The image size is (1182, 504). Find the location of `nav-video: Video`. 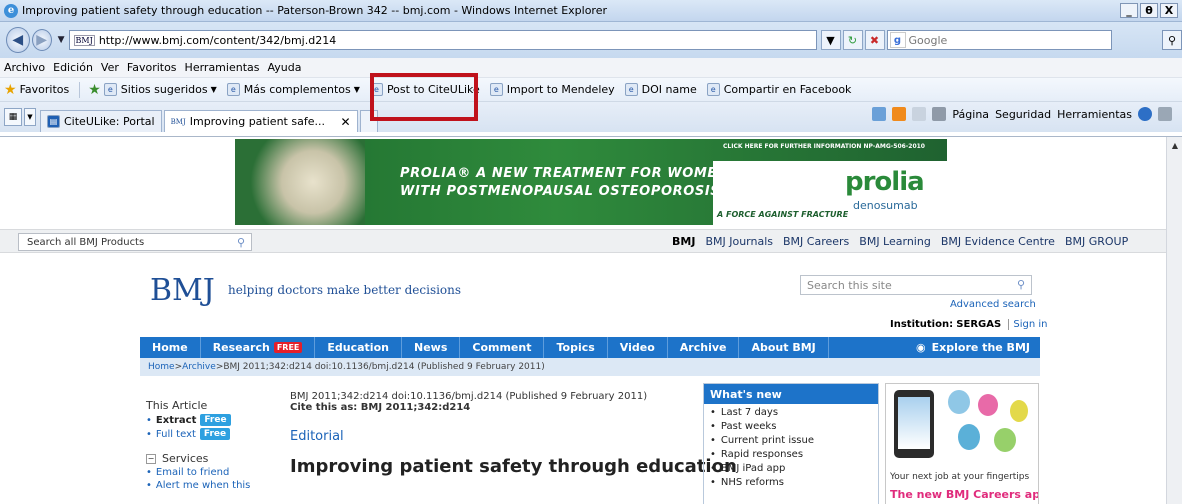

nav-video: Video is located at coordinates (638, 347).